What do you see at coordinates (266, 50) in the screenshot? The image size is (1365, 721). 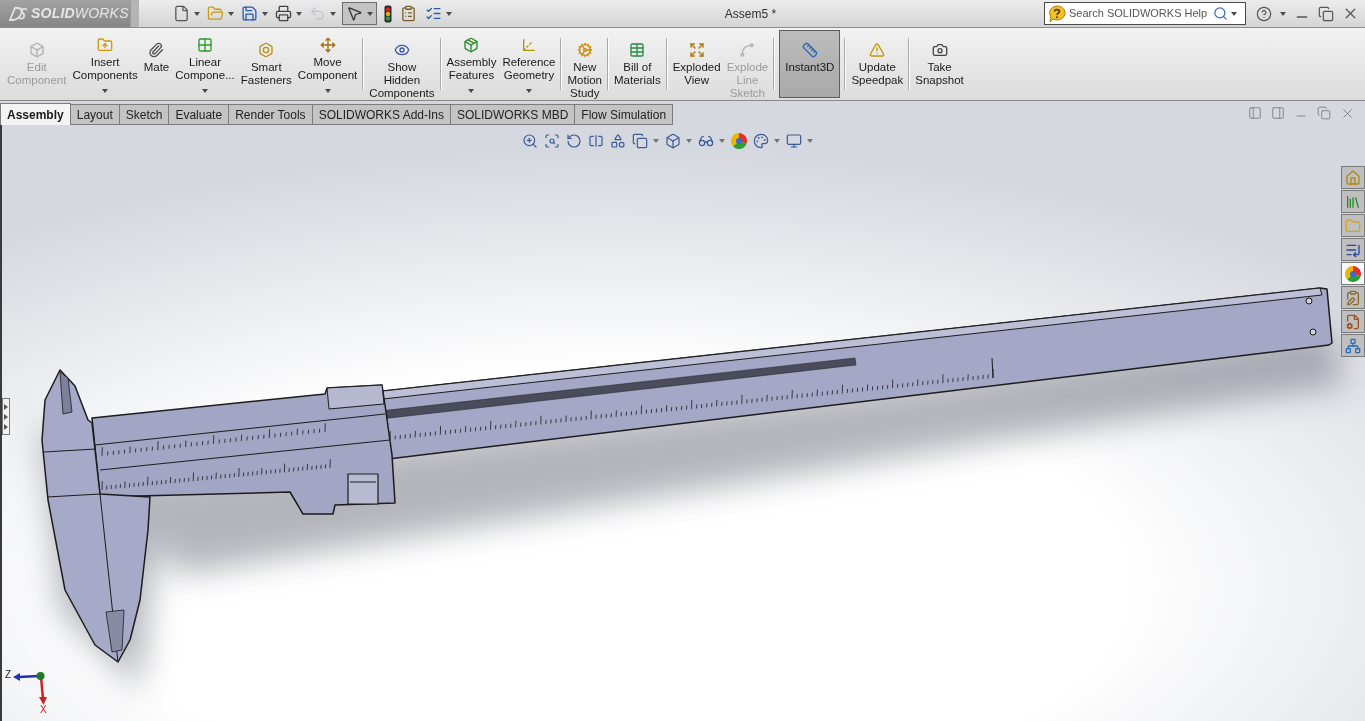 I see `bolt-icon` at bounding box center [266, 50].